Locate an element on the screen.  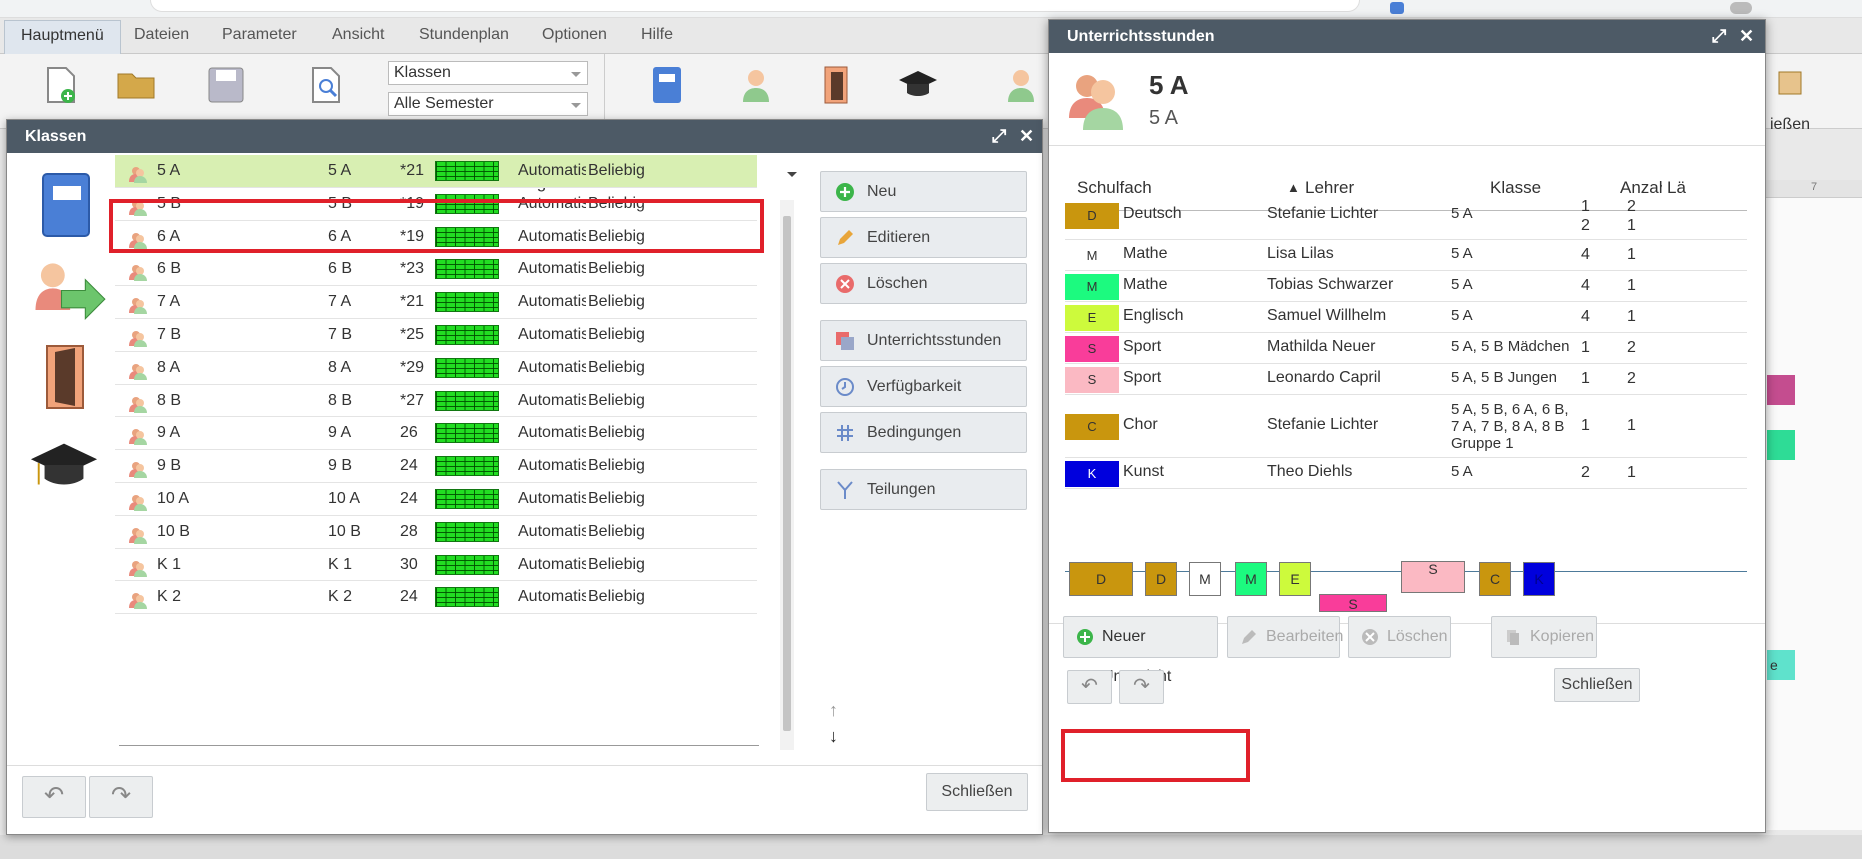
view-select: Klassen is located at coordinates (488, 73).